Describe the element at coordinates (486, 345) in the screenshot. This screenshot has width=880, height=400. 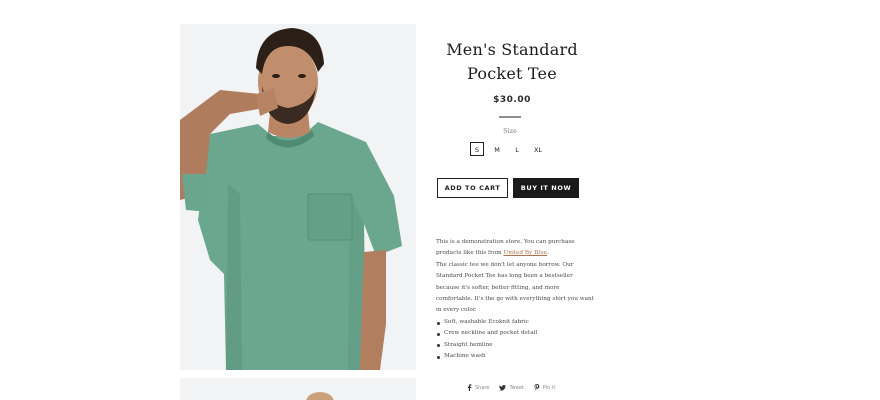
I see `feature-item: Straight hemline` at that location.